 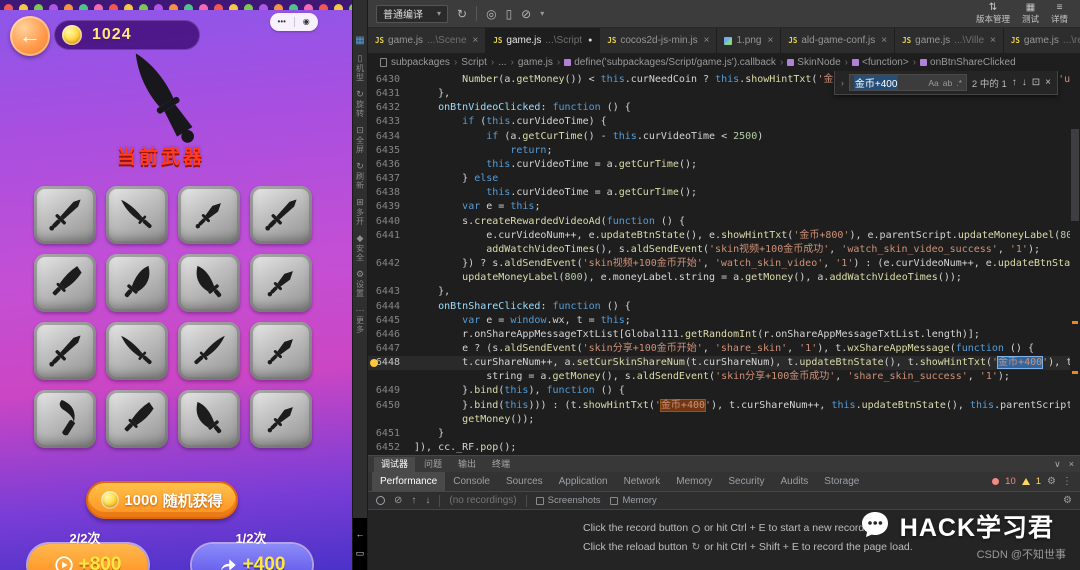 What do you see at coordinates (360, 211) in the screenshot?
I see `multi-window-button: ⊞ 多开` at bounding box center [360, 211].